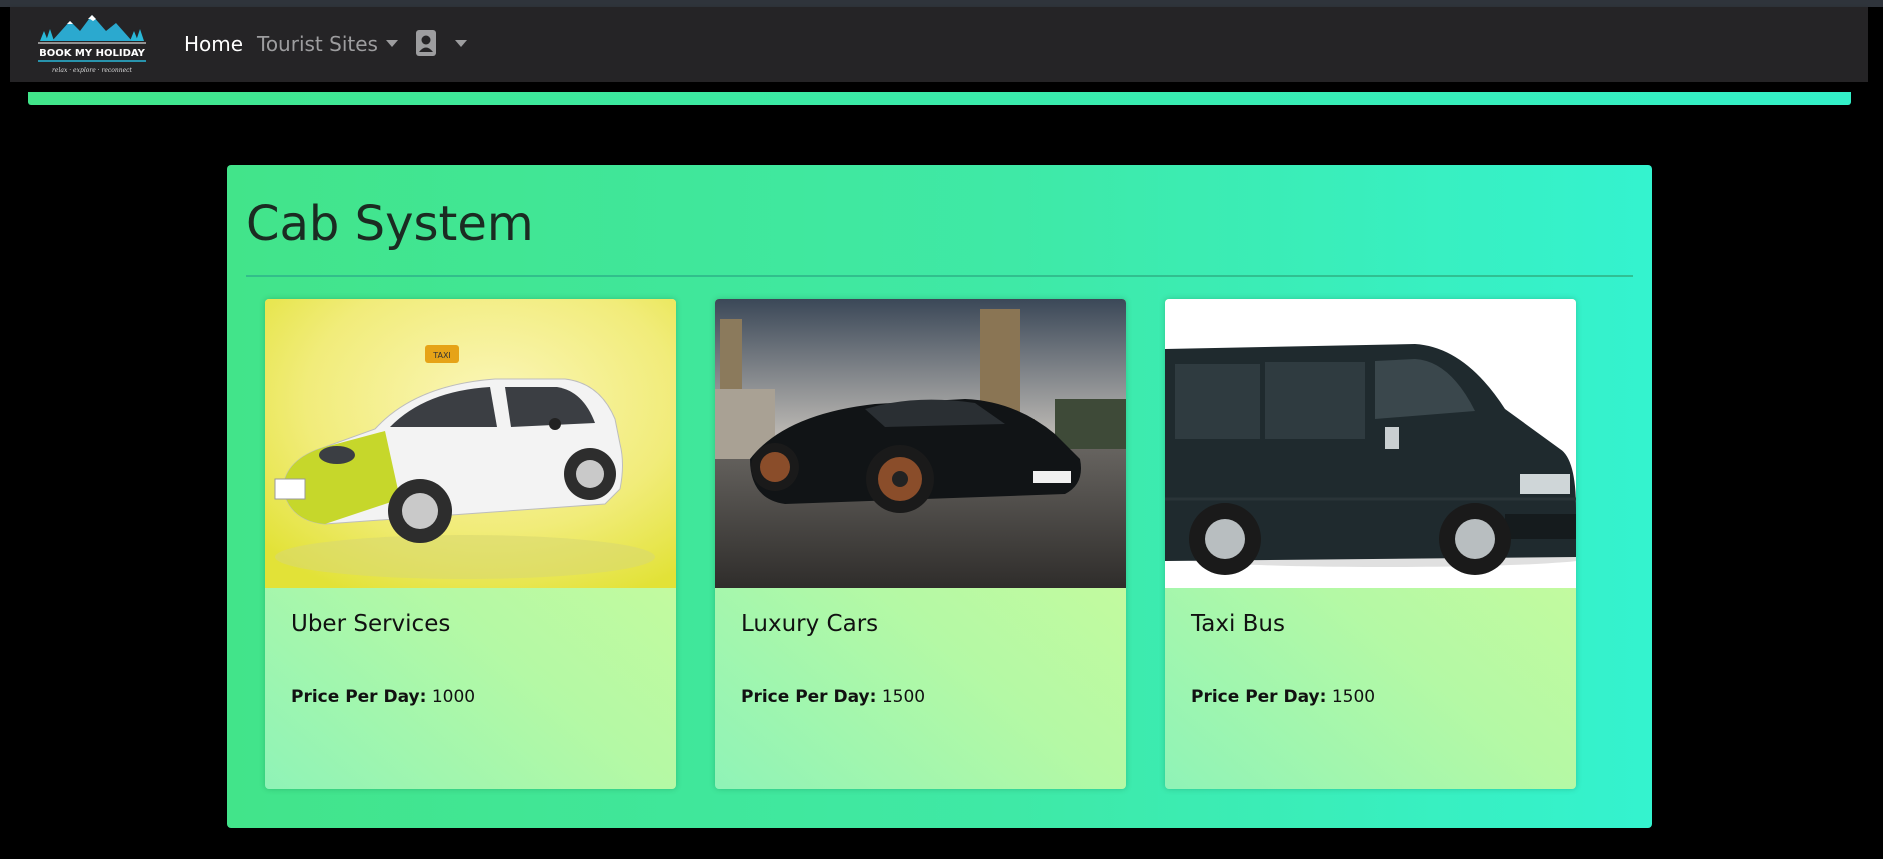 The width and height of the screenshot is (1883, 859). I want to click on cab-card-title: Uber Services, so click(371, 624).